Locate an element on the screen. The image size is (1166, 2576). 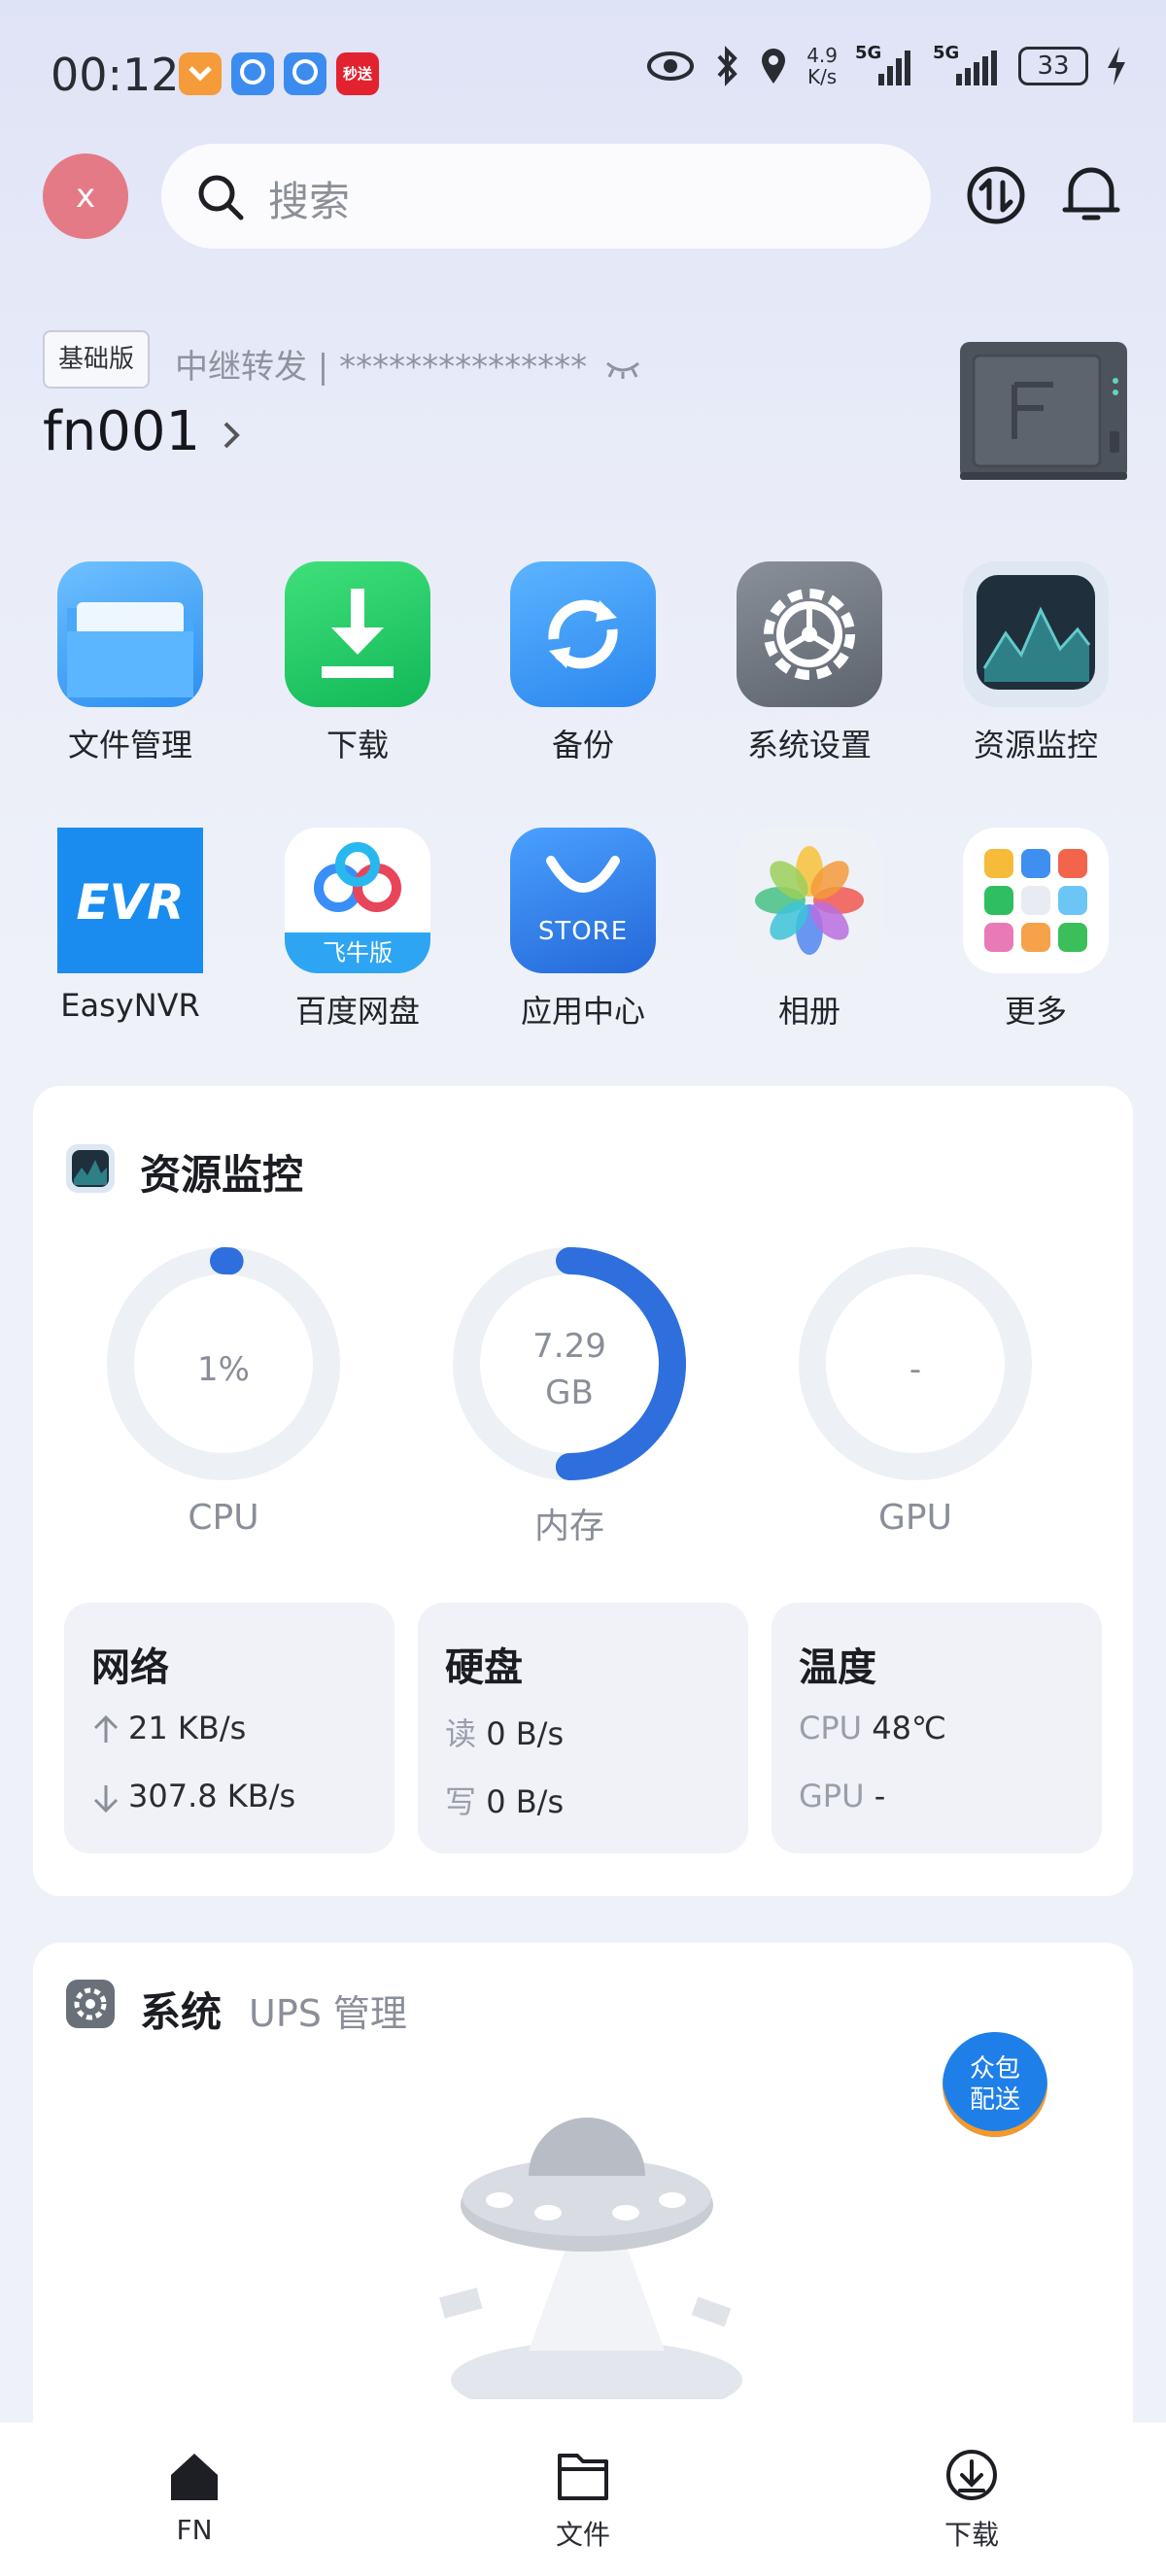
net-speed: 4.9 K/s is located at coordinates (822, 66).